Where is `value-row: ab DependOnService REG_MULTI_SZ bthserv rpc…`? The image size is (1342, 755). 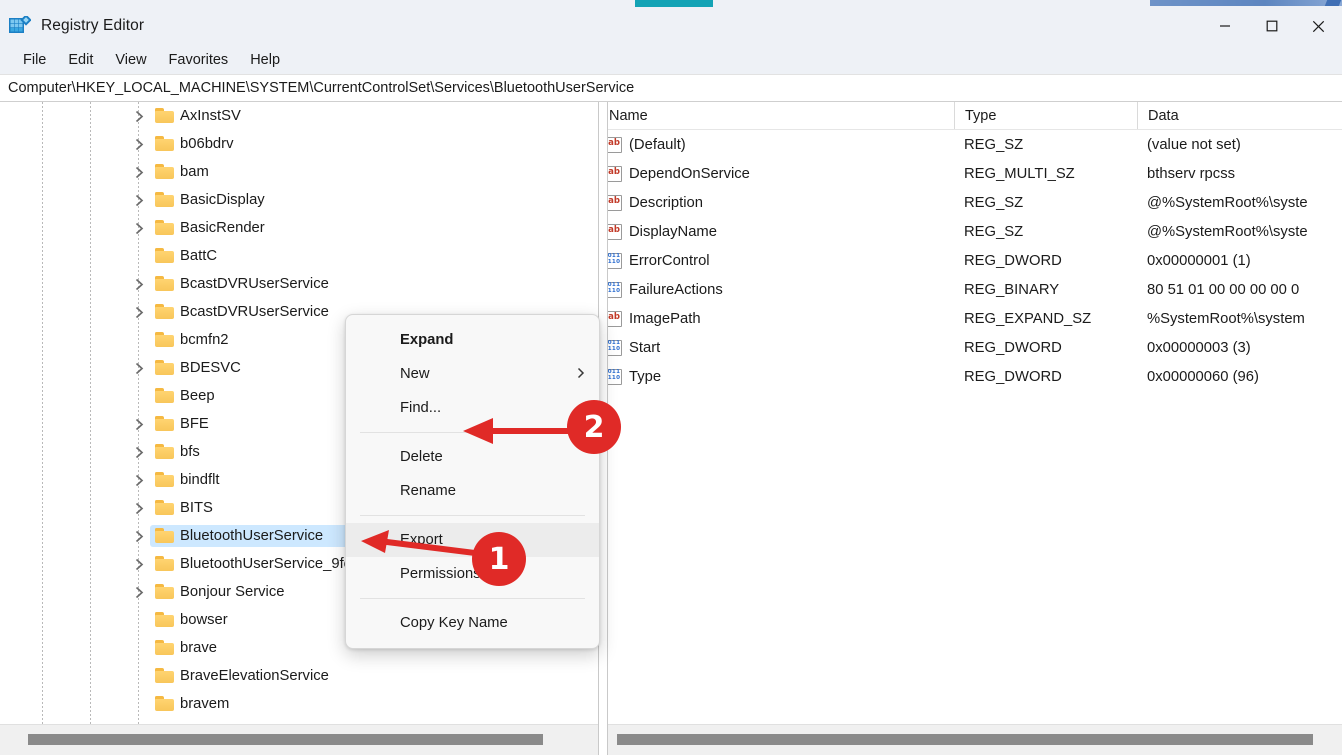
value-row: ab DependOnService REG_MULTI_SZ bthserv rpc… is located at coordinates (970, 173).